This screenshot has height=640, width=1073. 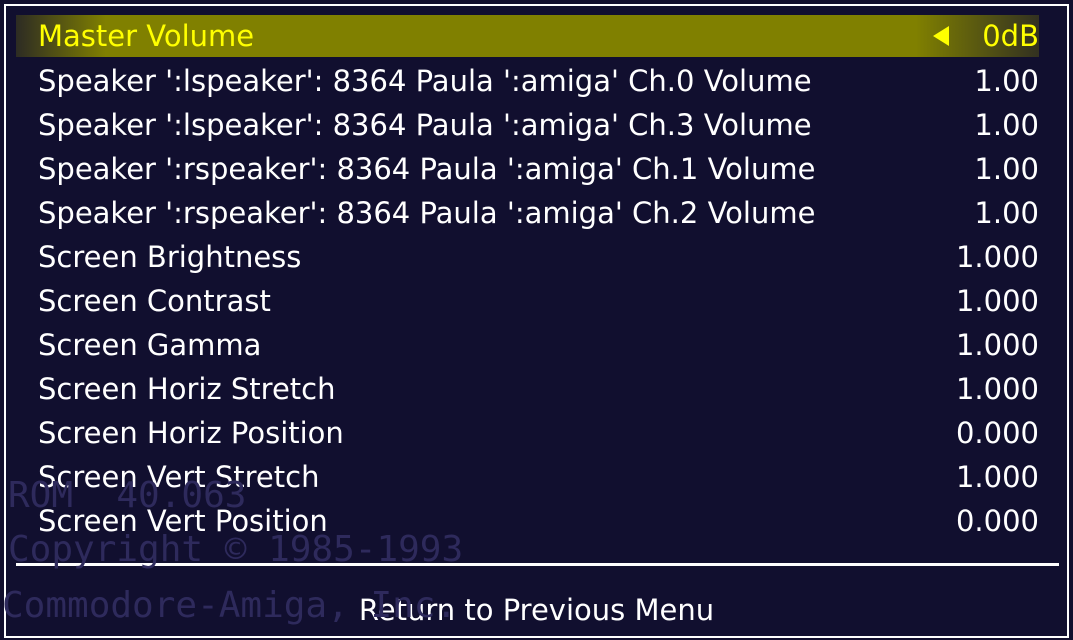 What do you see at coordinates (154, 301) in the screenshot?
I see `menu-item-label: Screen Contrast` at bounding box center [154, 301].